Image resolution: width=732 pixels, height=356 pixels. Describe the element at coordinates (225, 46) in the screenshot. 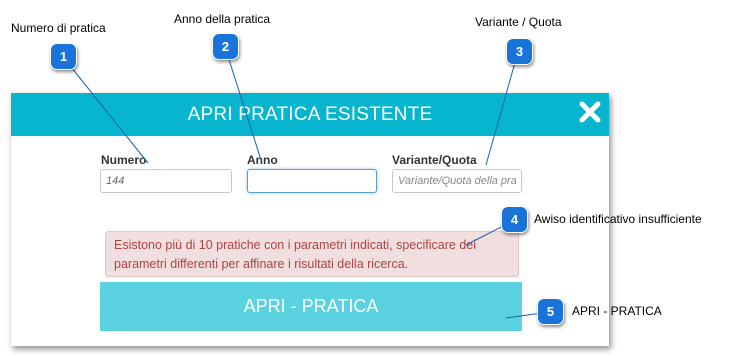

I see `callout-badge-2: 2` at that location.